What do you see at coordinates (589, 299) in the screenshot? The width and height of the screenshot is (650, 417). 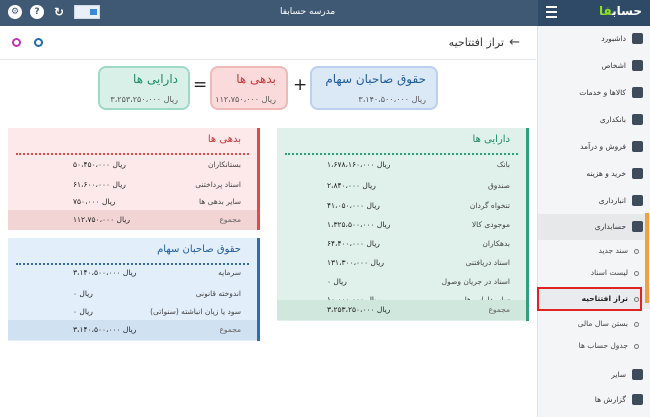 I see `selection-highlight` at bounding box center [589, 299].